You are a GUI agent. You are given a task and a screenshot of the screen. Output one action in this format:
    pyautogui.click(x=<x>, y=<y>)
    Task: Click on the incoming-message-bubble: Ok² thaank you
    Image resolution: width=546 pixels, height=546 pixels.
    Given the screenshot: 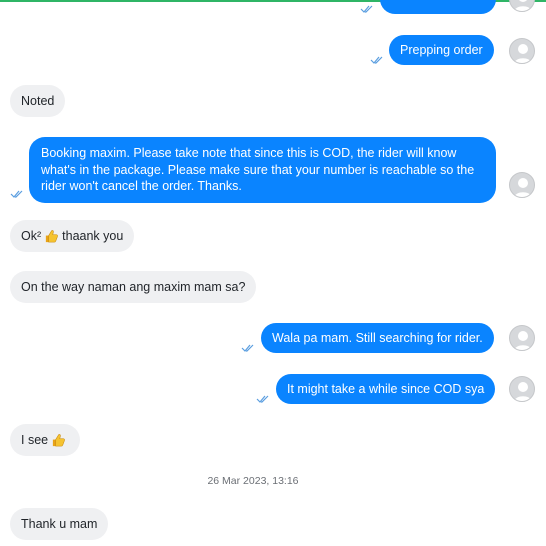 What is the action you would take?
    pyautogui.click(x=72, y=236)
    